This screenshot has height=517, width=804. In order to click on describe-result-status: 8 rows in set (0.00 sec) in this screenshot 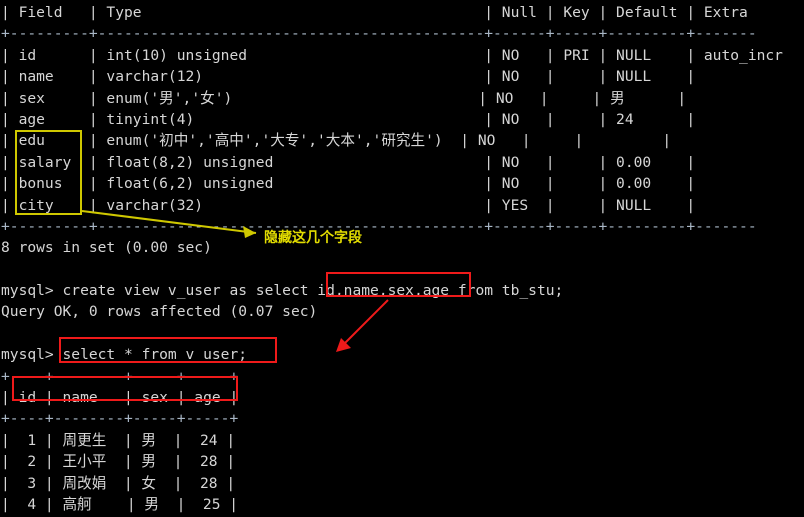, I will do `click(106, 248)`.